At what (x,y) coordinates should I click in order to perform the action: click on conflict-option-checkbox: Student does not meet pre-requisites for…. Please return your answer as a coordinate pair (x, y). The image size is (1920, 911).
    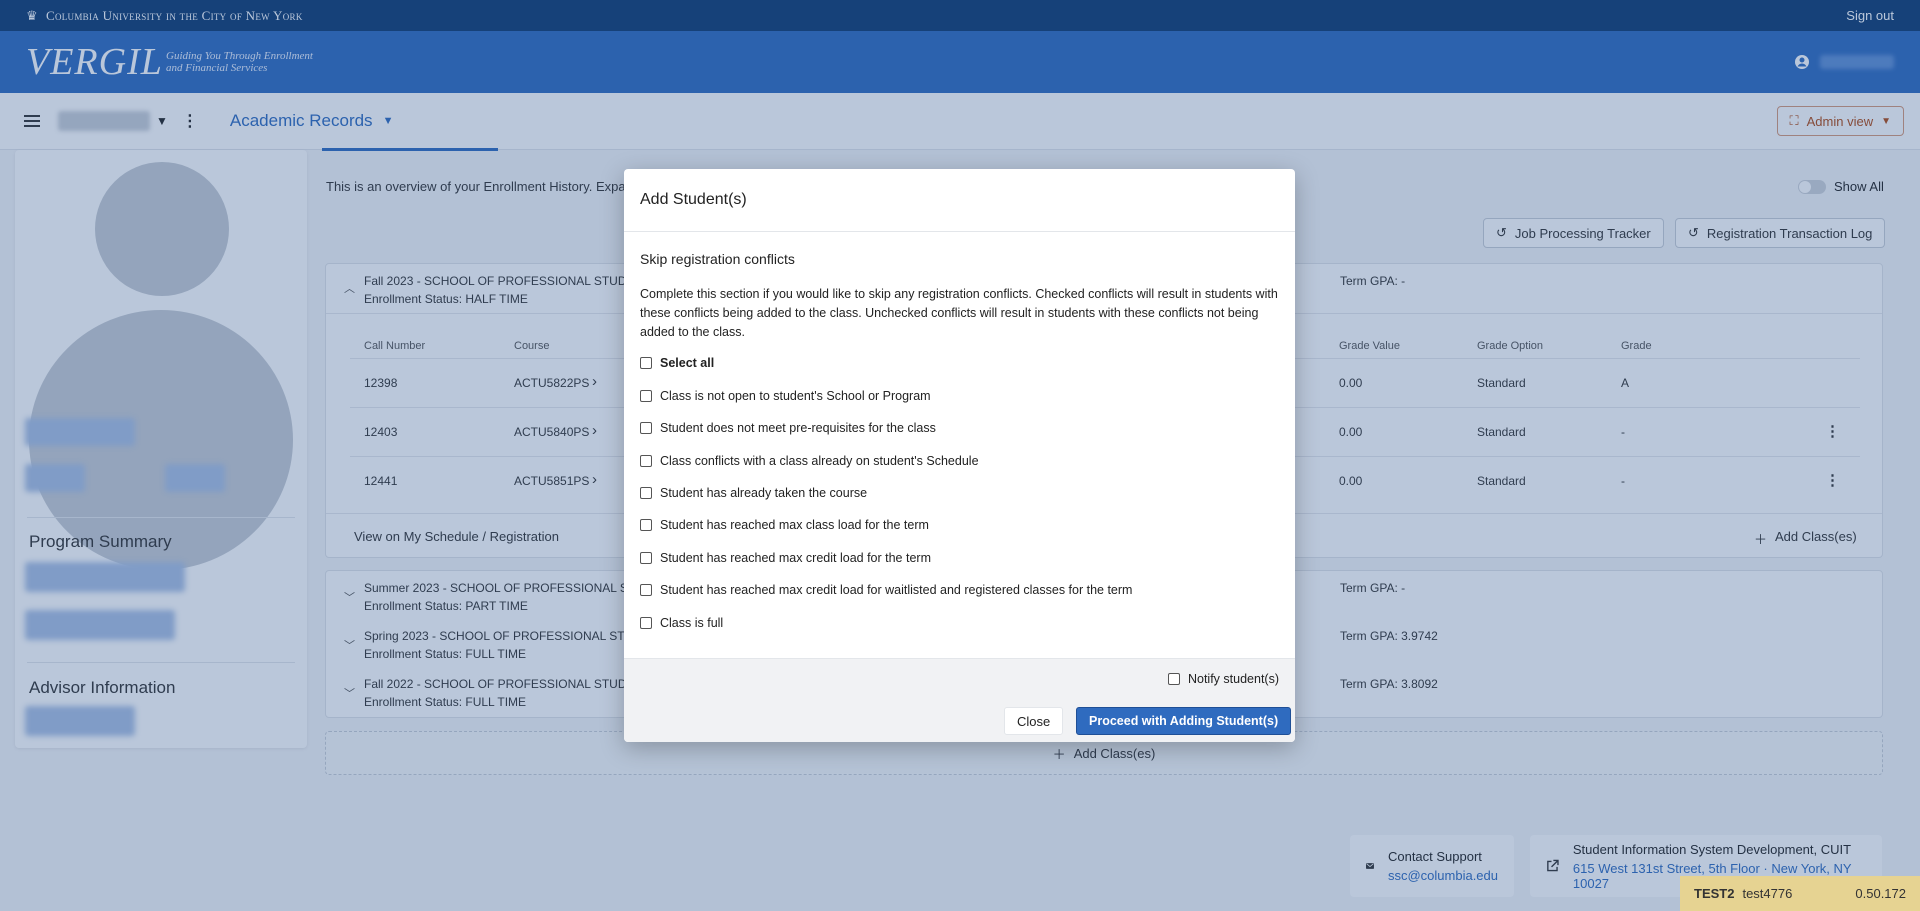
    Looking at the image, I should click on (788, 428).